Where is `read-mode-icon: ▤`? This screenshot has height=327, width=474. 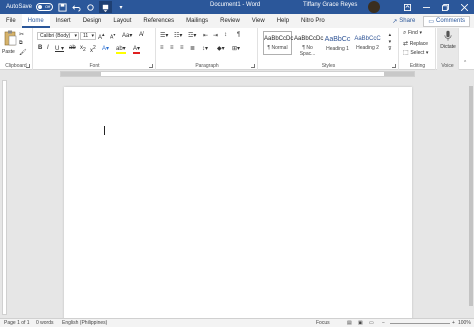
read-mode-icon: ▤ is located at coordinates (349, 323).